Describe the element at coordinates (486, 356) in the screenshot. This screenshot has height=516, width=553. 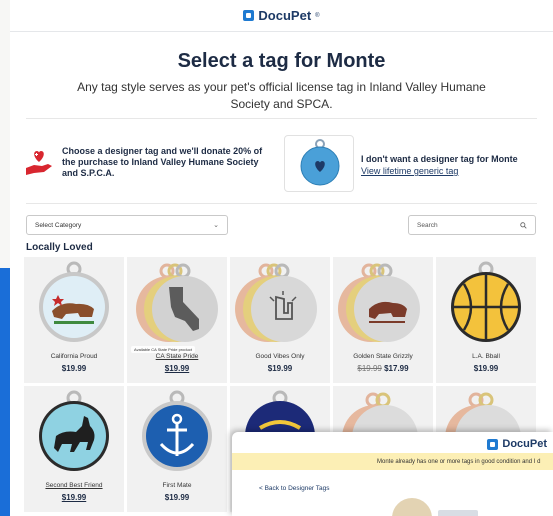
I see `product-name: L.A. Bball` at that location.